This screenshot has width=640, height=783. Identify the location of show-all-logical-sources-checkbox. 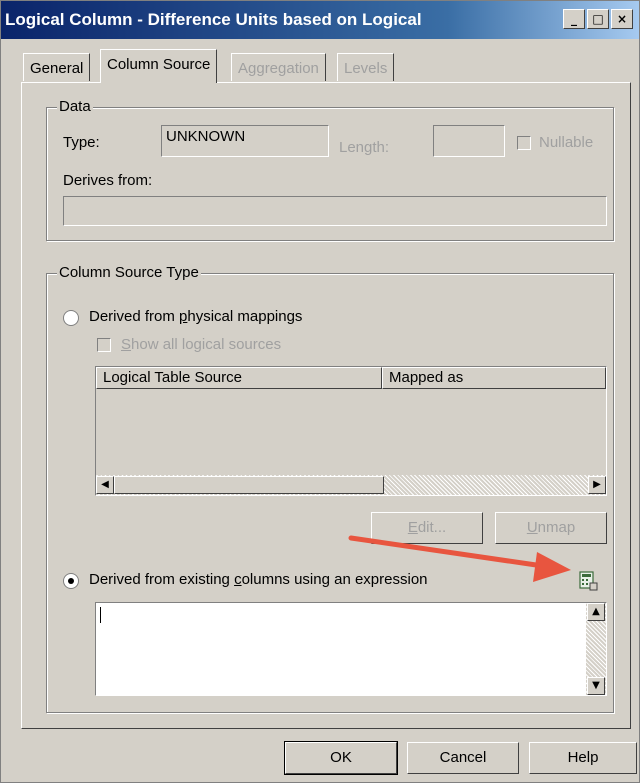
(104, 345).